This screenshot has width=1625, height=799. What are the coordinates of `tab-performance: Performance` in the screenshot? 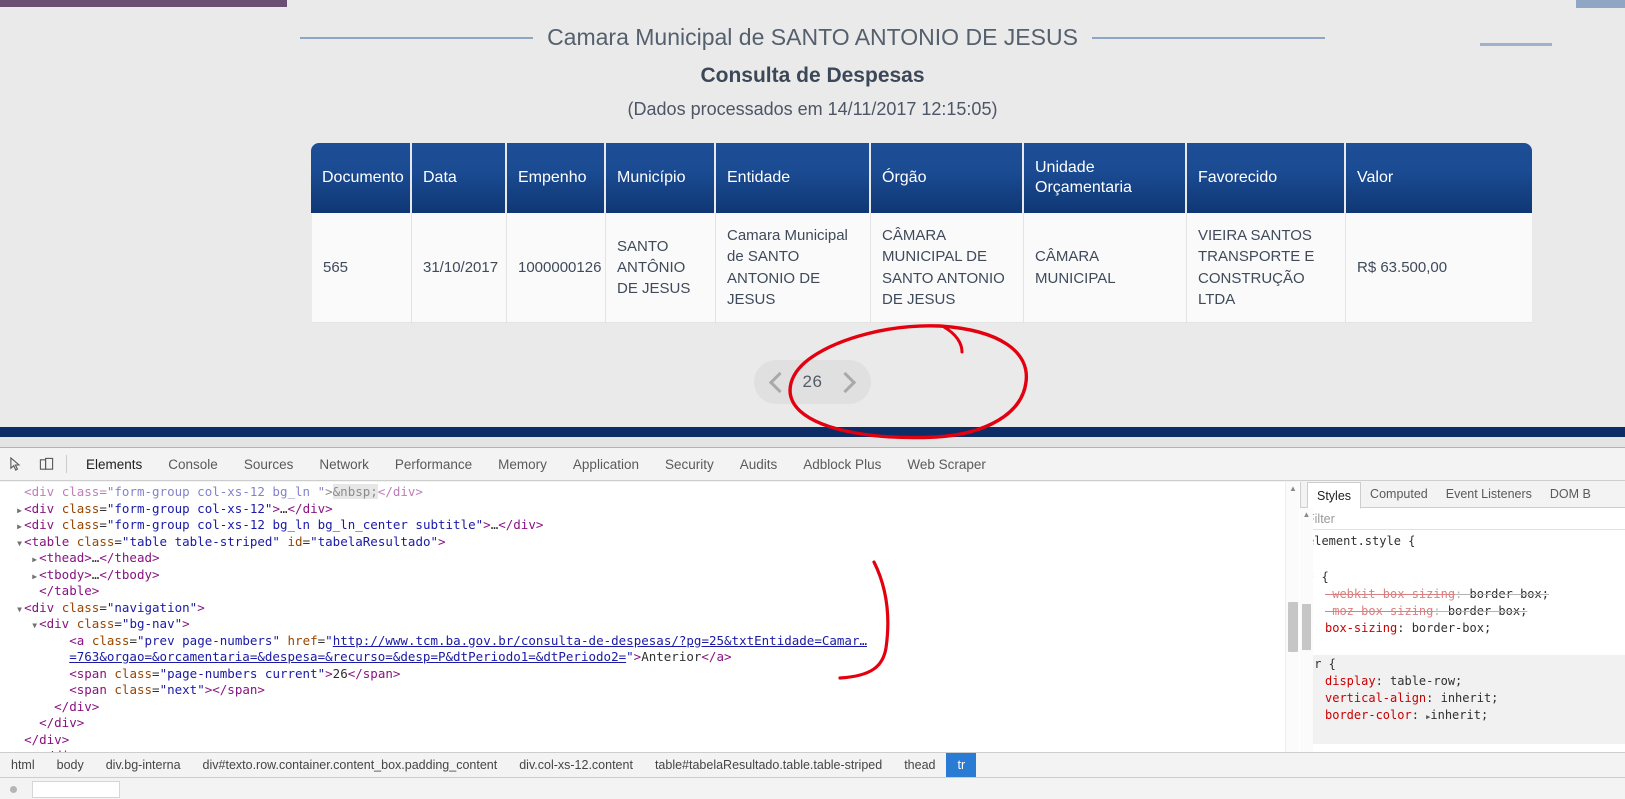 It's located at (433, 464).